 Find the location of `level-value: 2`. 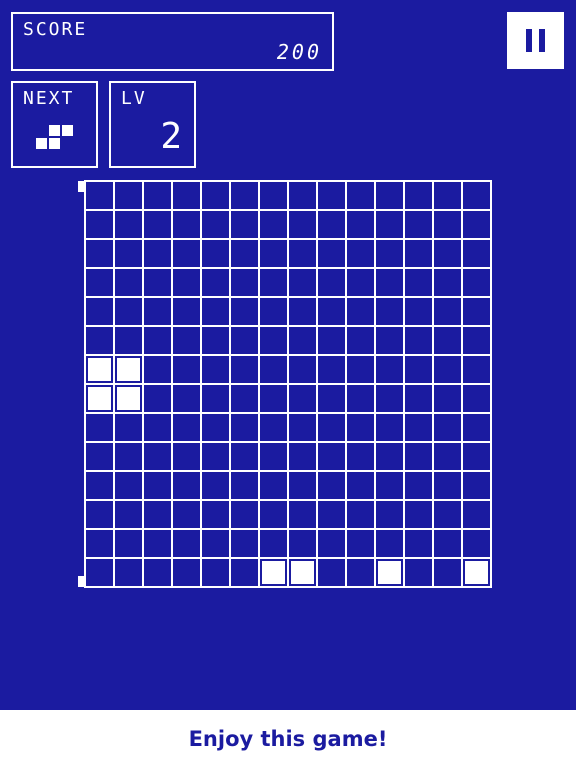

level-value: 2 is located at coordinates (171, 136).